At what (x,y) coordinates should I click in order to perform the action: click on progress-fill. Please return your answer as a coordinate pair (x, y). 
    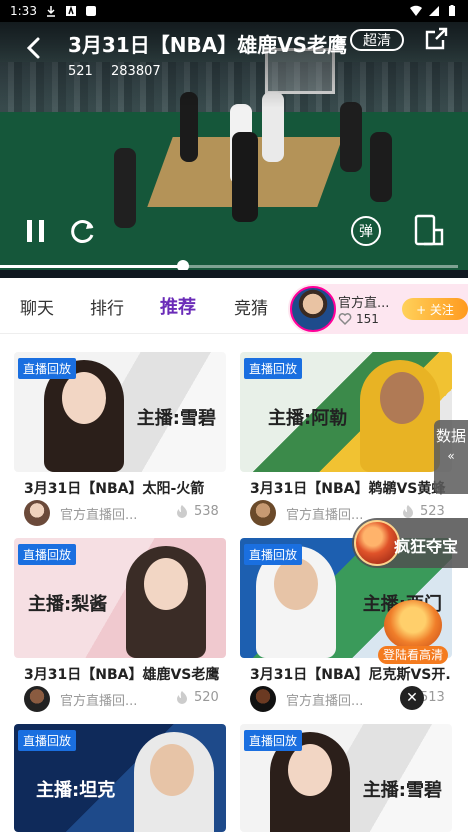
    Looking at the image, I should click on (92, 266).